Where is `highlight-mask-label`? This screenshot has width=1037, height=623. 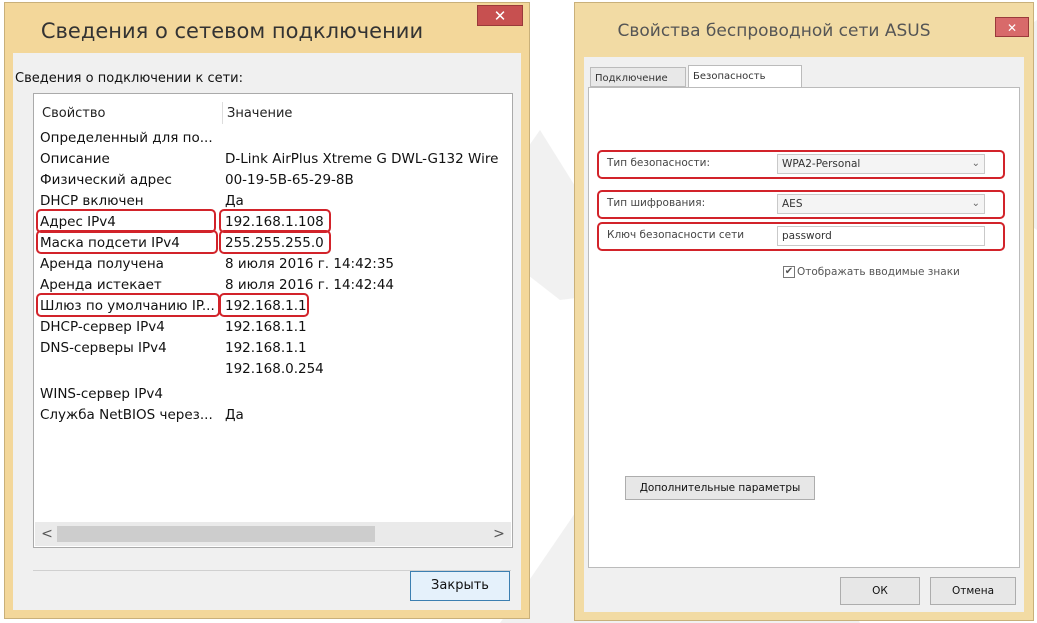
highlight-mask-label is located at coordinates (127, 242).